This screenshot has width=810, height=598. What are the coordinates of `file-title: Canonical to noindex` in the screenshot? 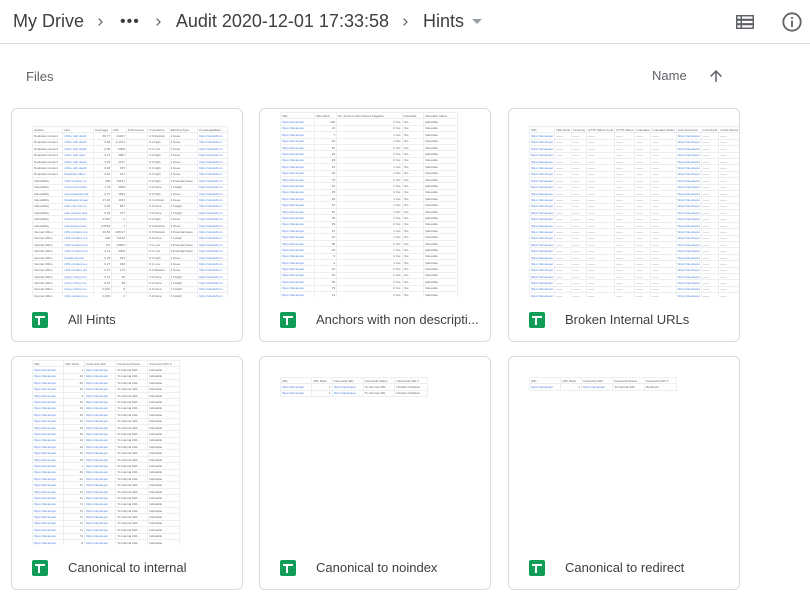 It's located at (377, 567).